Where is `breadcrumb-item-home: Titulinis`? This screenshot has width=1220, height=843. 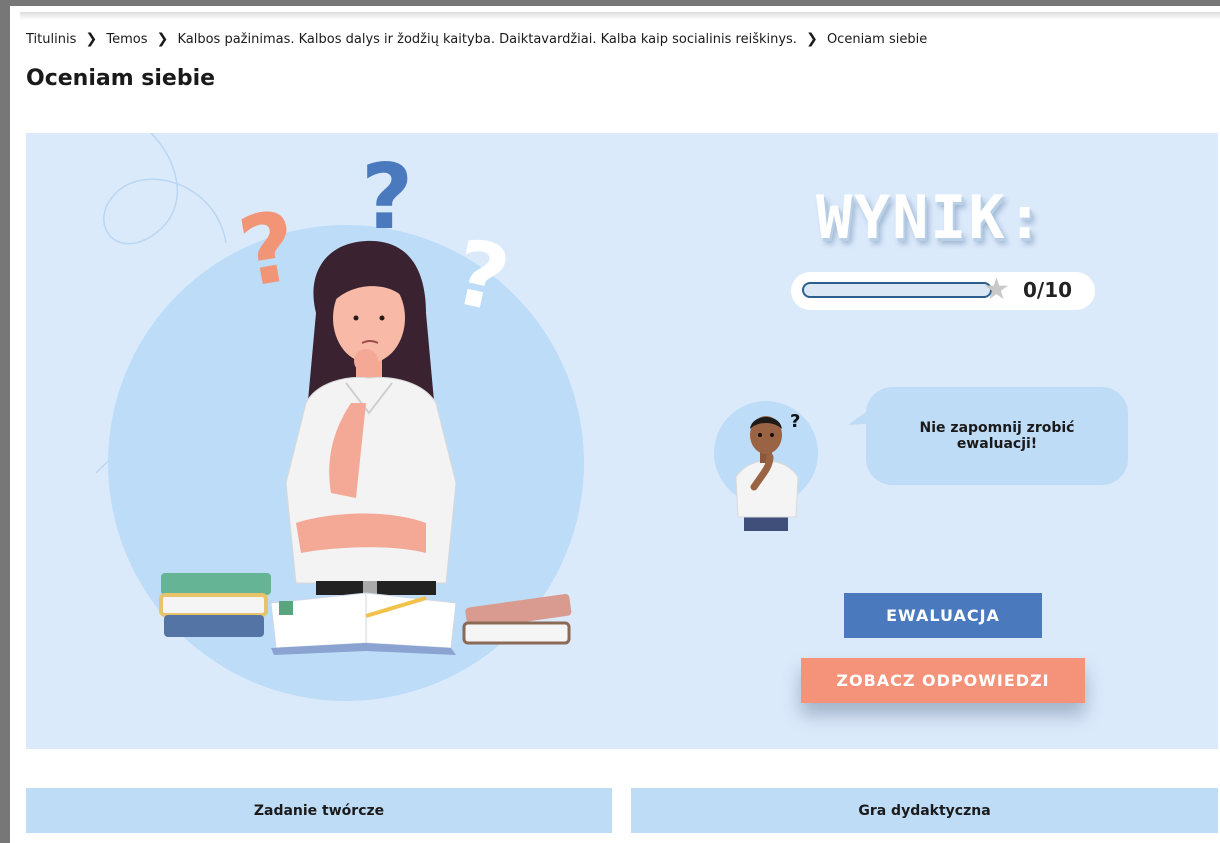
breadcrumb-item-home: Titulinis is located at coordinates (51, 39).